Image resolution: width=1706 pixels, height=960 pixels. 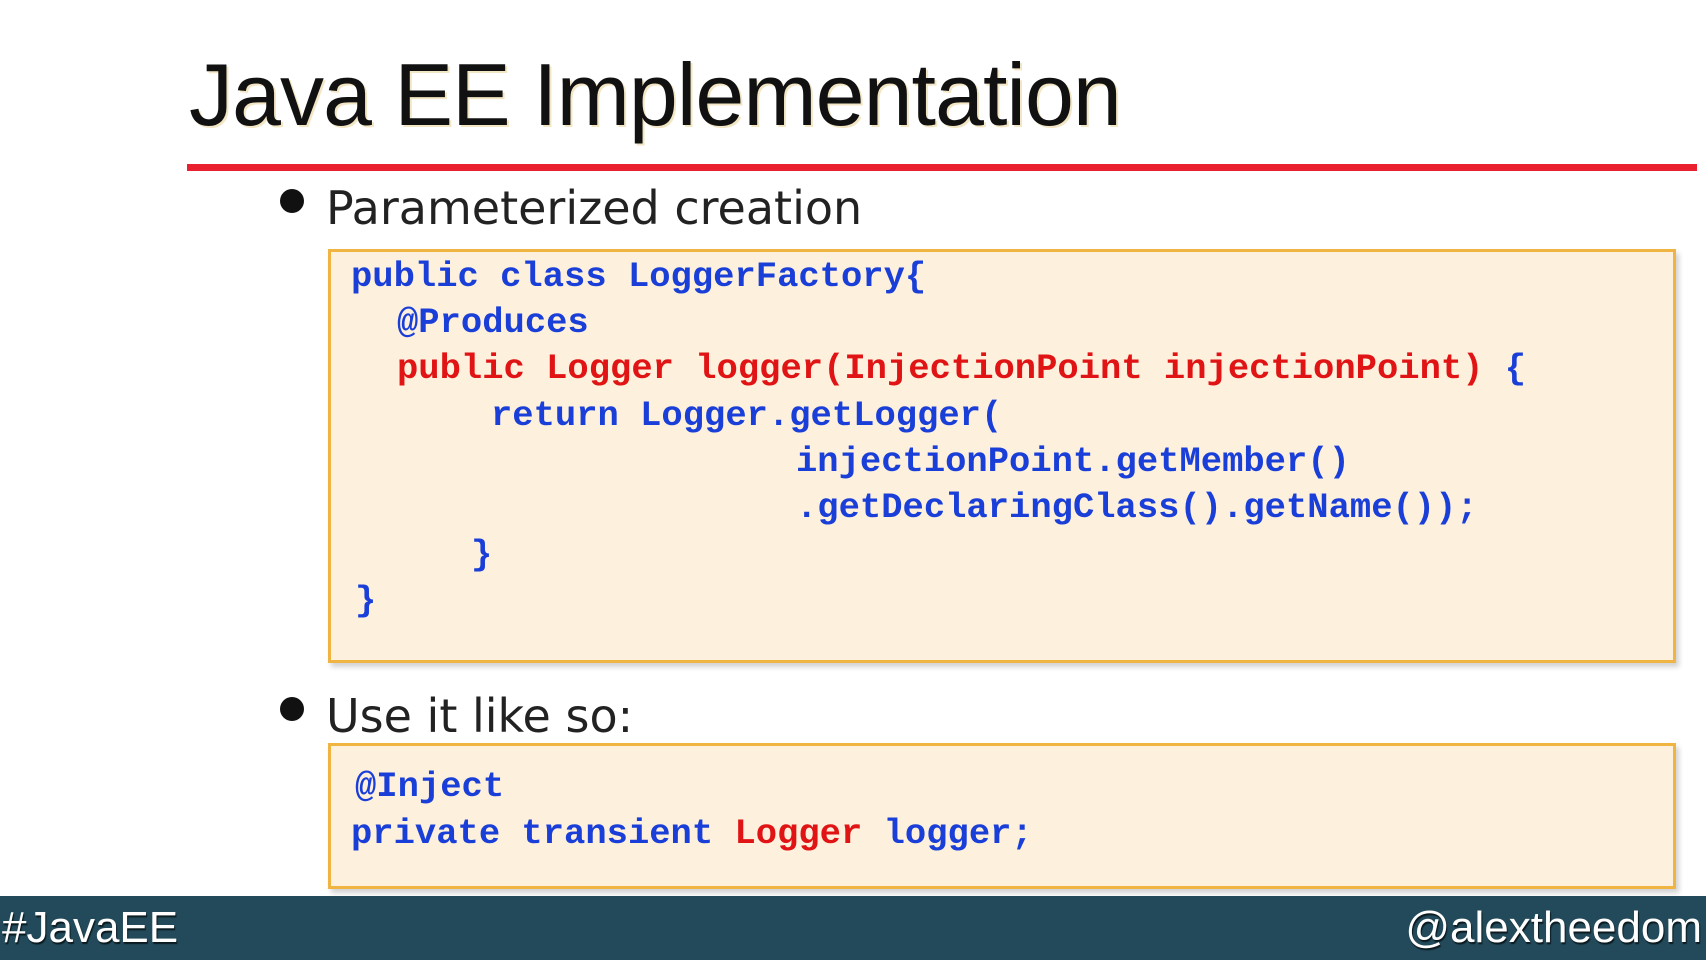 What do you see at coordinates (655, 94) in the screenshot?
I see `slide-title: Java EE Implementation` at bounding box center [655, 94].